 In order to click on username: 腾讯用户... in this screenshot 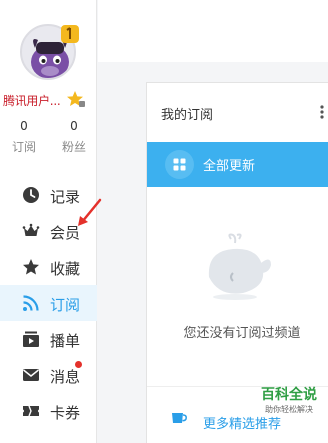, I will do `click(32, 100)`.